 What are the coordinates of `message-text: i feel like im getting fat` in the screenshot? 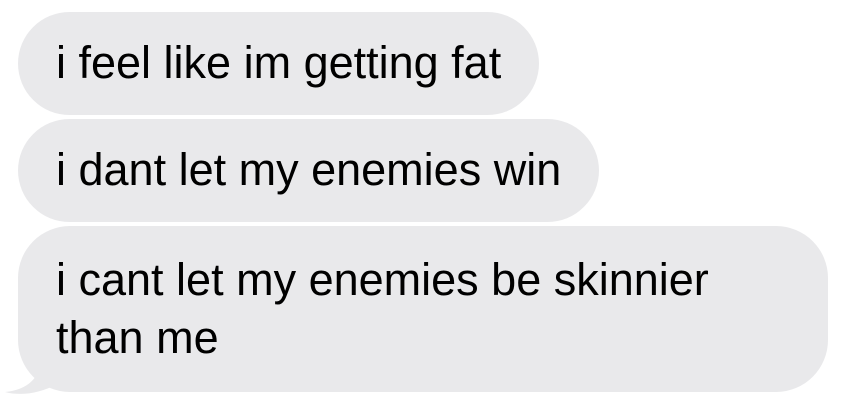 It's located at (279, 62).